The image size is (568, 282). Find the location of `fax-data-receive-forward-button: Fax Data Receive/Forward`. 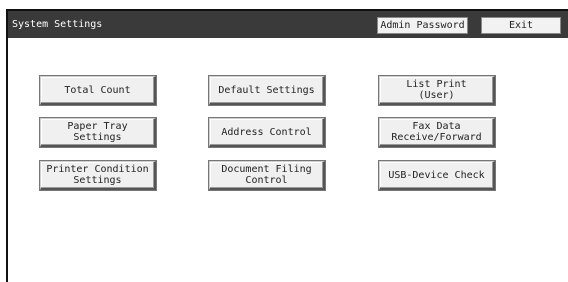

fax-data-receive-forward-button: Fax Data Receive/Forward is located at coordinates (437, 132).